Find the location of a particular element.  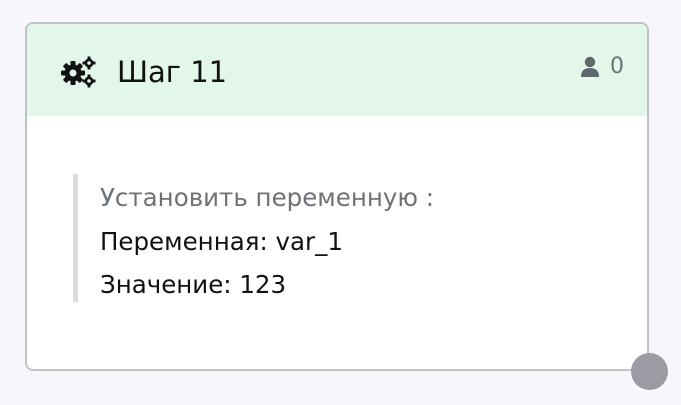

variable-line: Переменная: var_1 is located at coordinates (221, 241).